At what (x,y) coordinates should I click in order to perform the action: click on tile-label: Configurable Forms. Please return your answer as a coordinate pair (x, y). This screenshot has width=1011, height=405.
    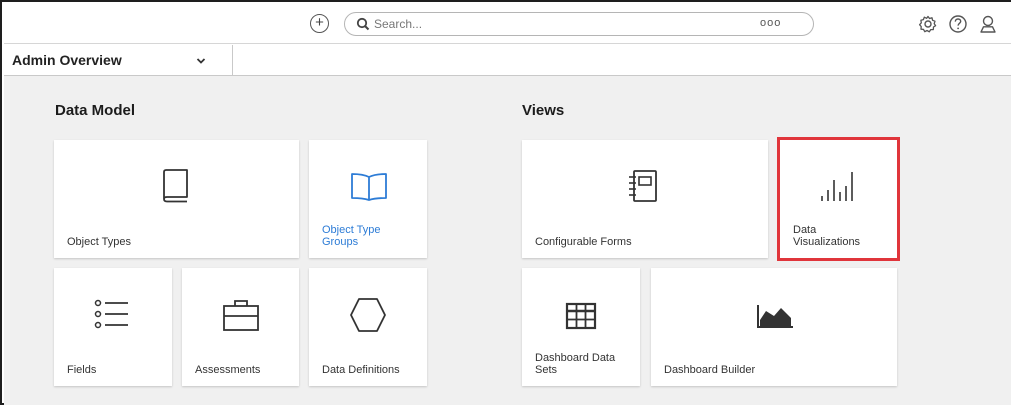
    Looking at the image, I should click on (583, 242).